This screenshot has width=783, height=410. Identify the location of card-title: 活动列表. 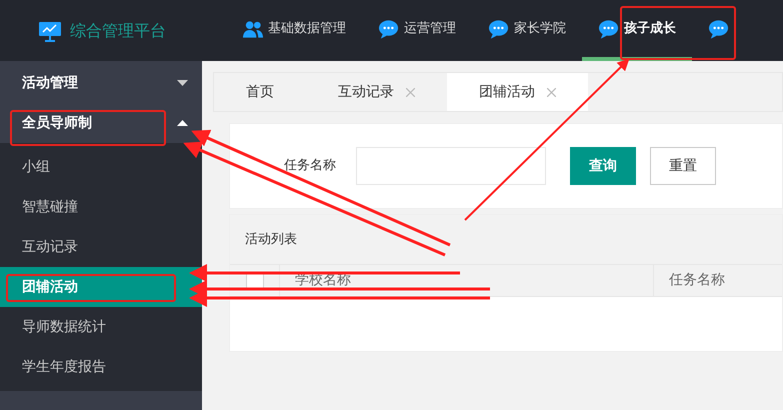
(271, 239).